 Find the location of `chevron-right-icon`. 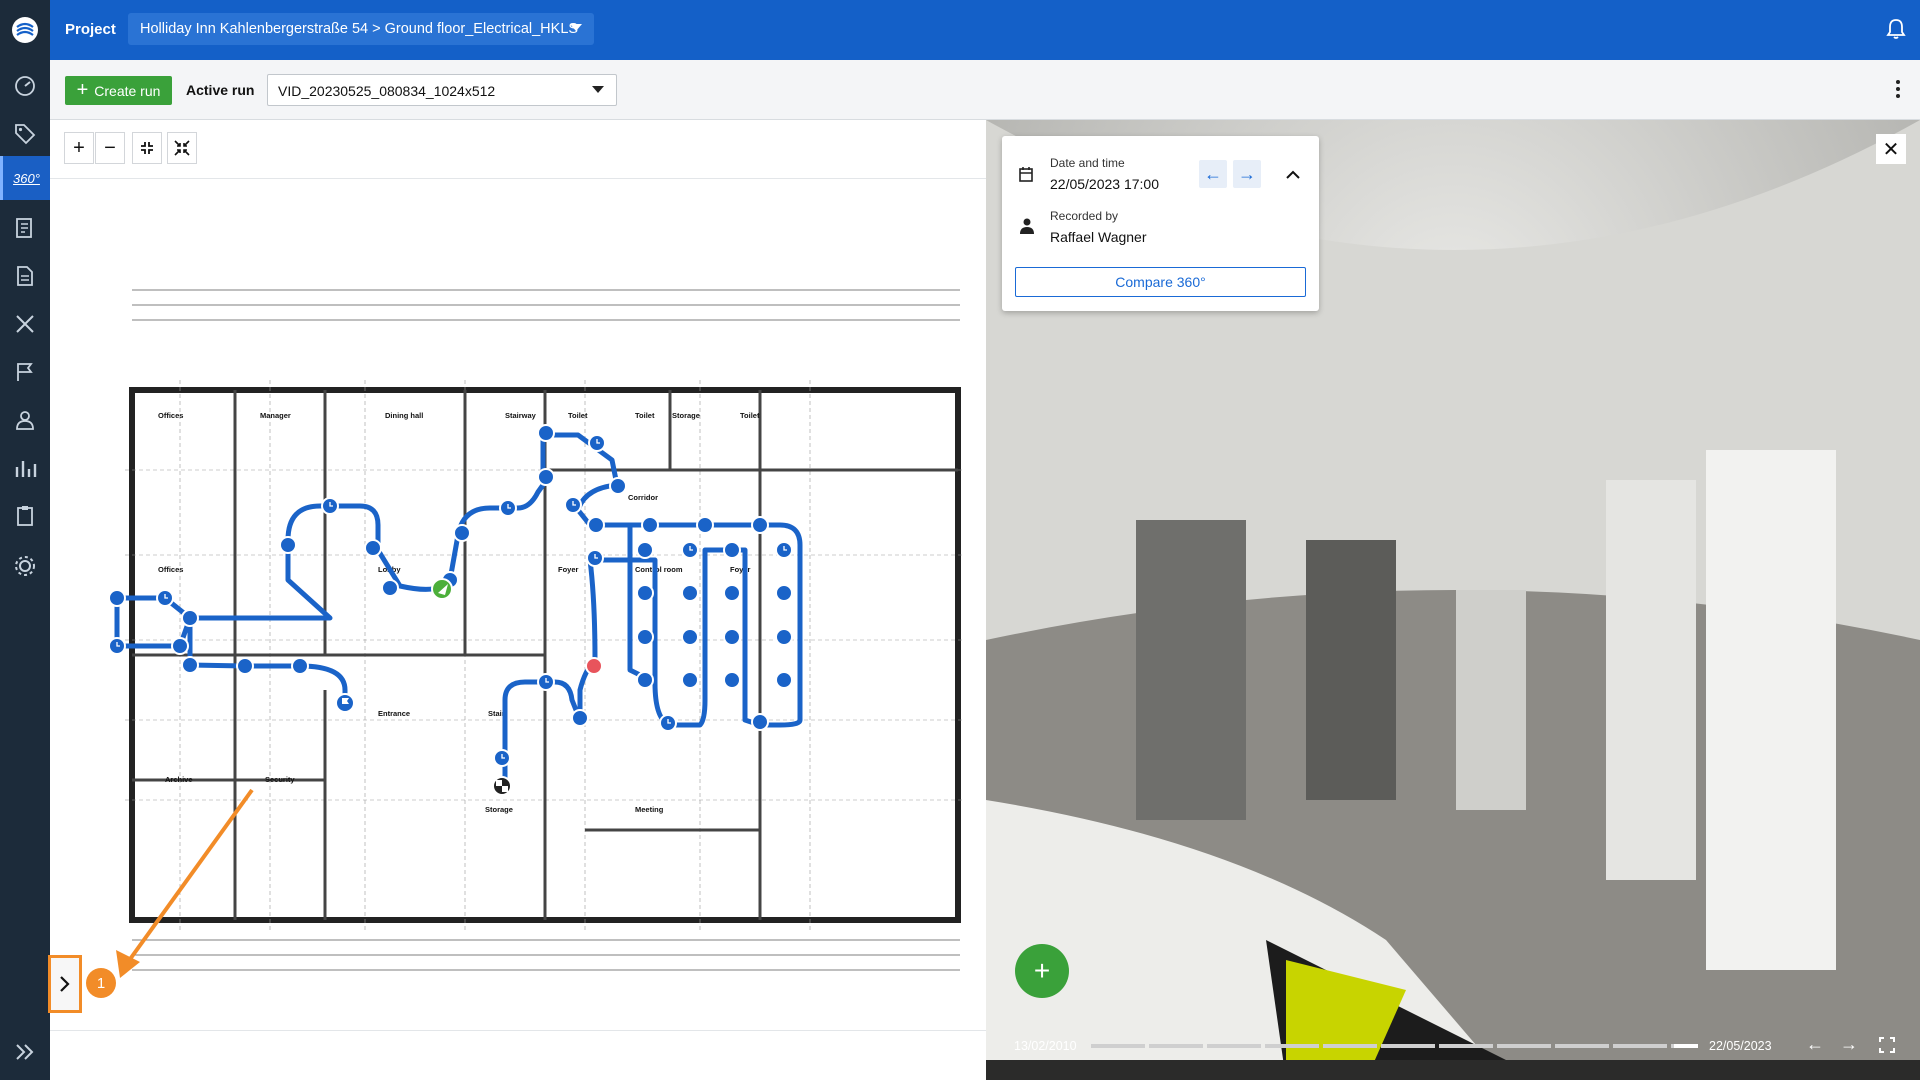

chevron-right-icon is located at coordinates (65, 984).